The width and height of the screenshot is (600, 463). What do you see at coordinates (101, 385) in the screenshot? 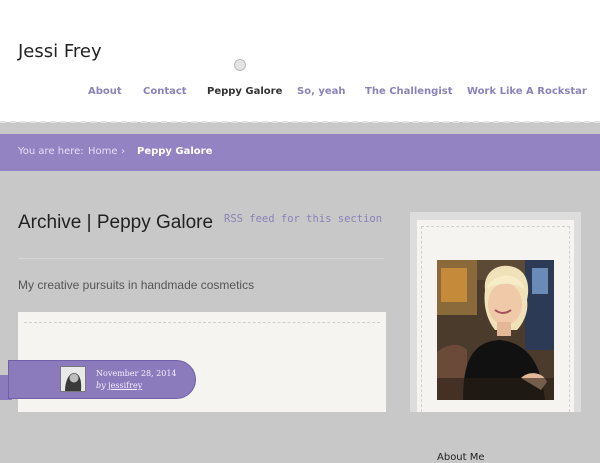
I see `post-author-prefix: by` at bounding box center [101, 385].